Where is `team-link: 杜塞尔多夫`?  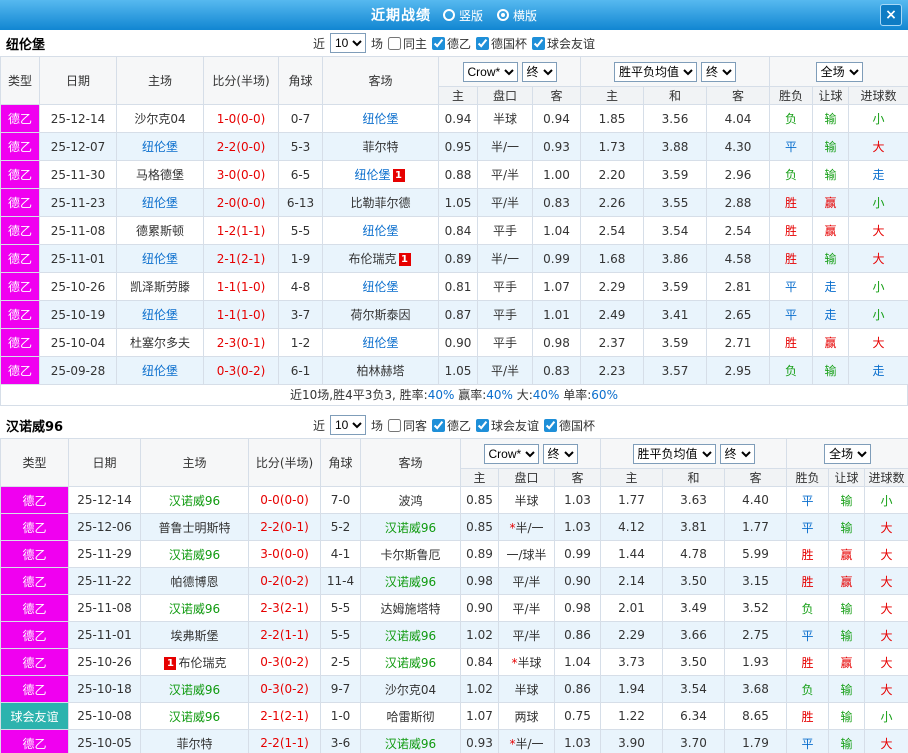
team-link: 杜塞尔多夫 is located at coordinates (160, 343).